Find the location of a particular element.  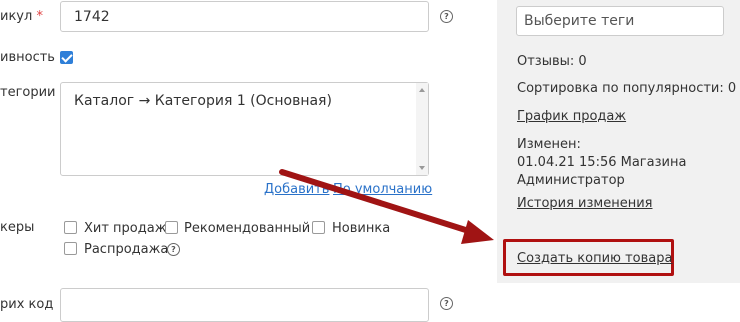

required-marker: * is located at coordinates (39, 16).